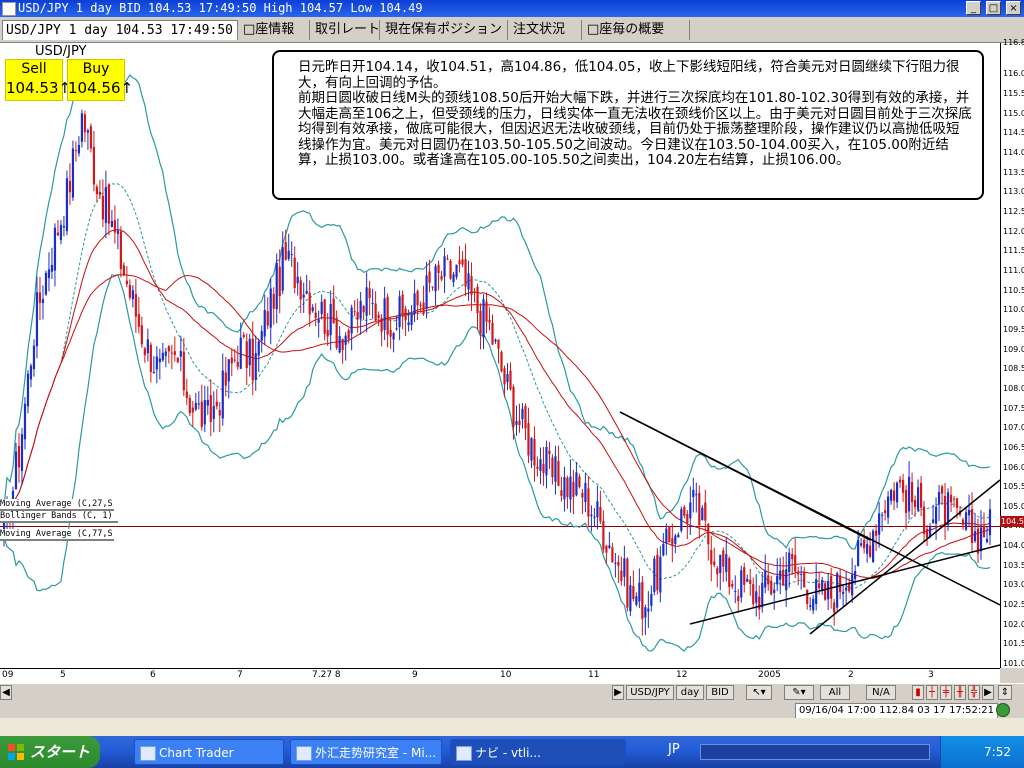 This screenshot has height=768, width=1024. What do you see at coordinates (988, 692) in the screenshot?
I see `scroll-right-icon: ▶` at bounding box center [988, 692].